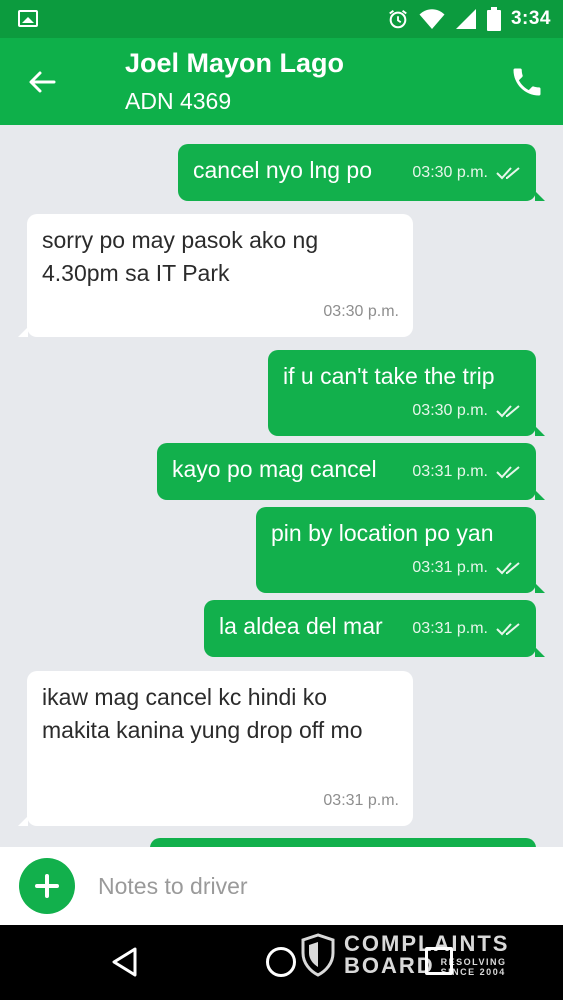 This screenshot has width=563, height=1000. Describe the element at coordinates (235, 63) in the screenshot. I see `driver-name: Joel Mayon Lago` at that location.